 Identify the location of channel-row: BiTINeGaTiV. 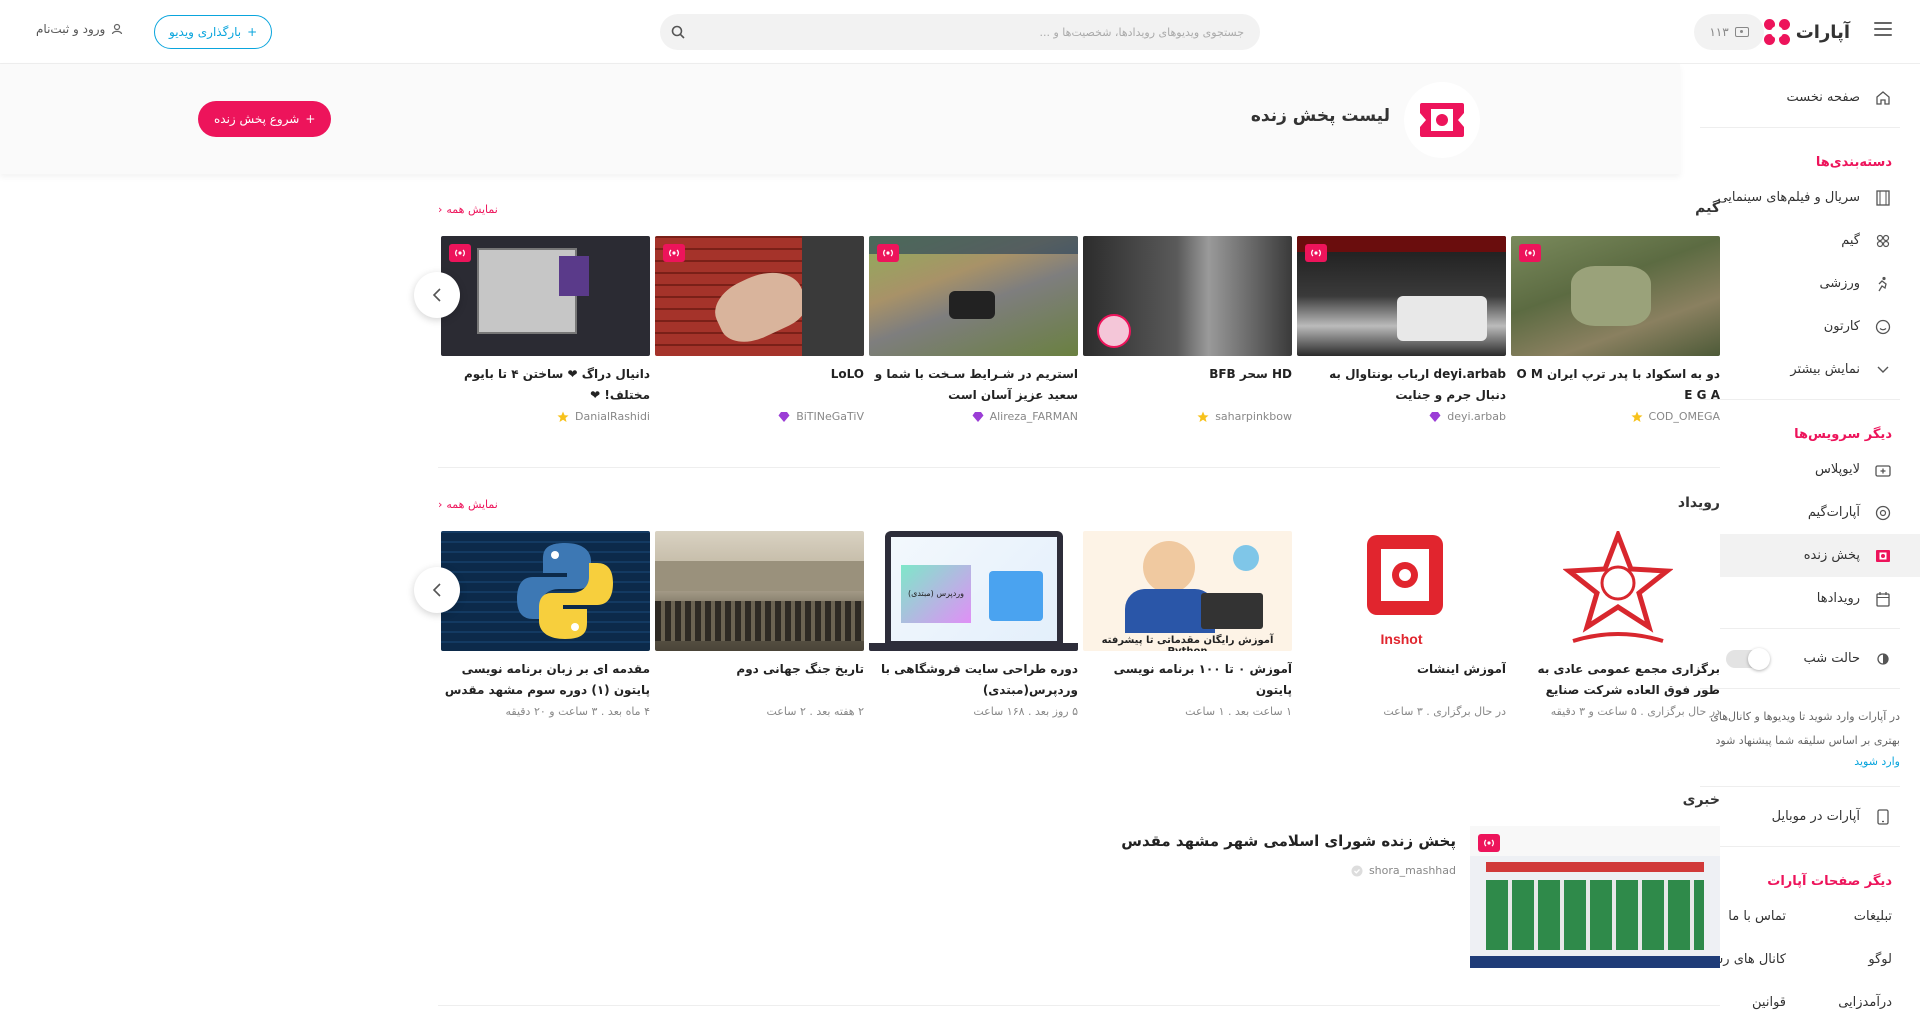
(759, 416).